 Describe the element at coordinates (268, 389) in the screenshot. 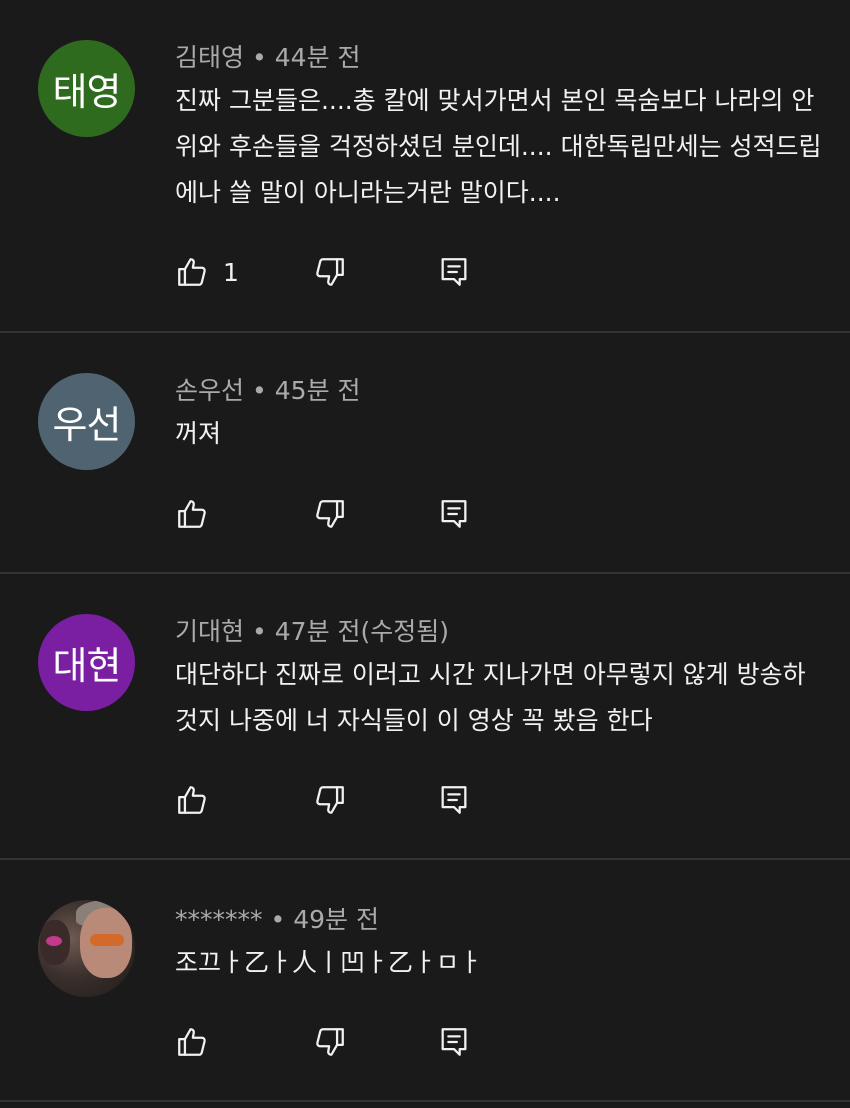

I see `comment-meta: 손우선 • 45분 전` at that location.